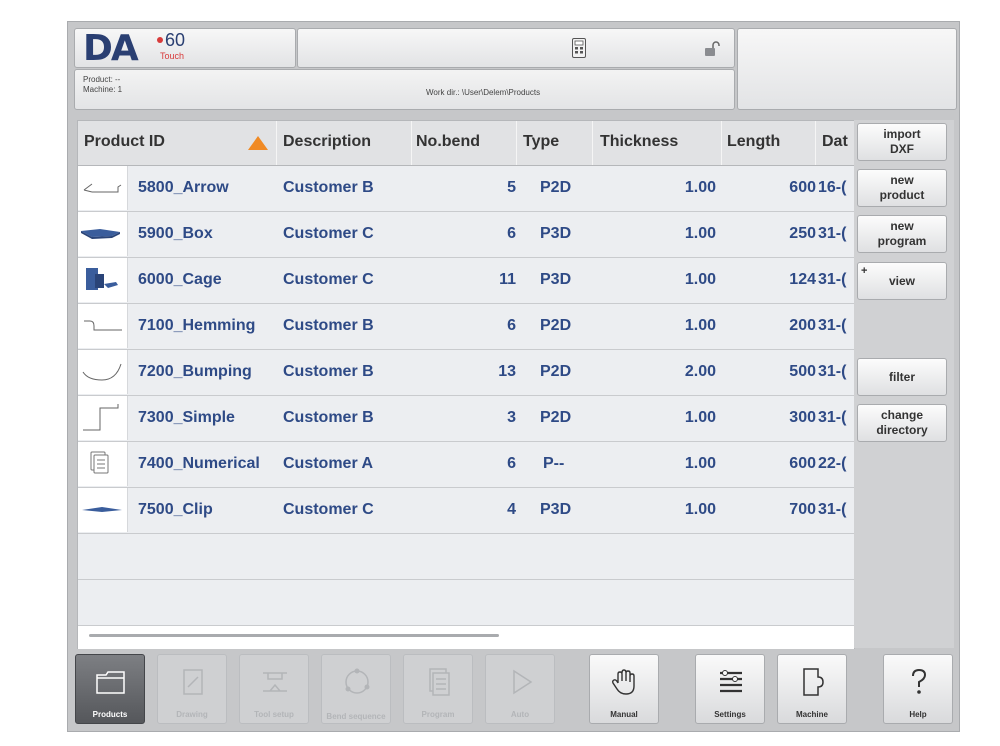 The width and height of the screenshot is (1000, 746). I want to click on nav-machine: Machine, so click(812, 689).